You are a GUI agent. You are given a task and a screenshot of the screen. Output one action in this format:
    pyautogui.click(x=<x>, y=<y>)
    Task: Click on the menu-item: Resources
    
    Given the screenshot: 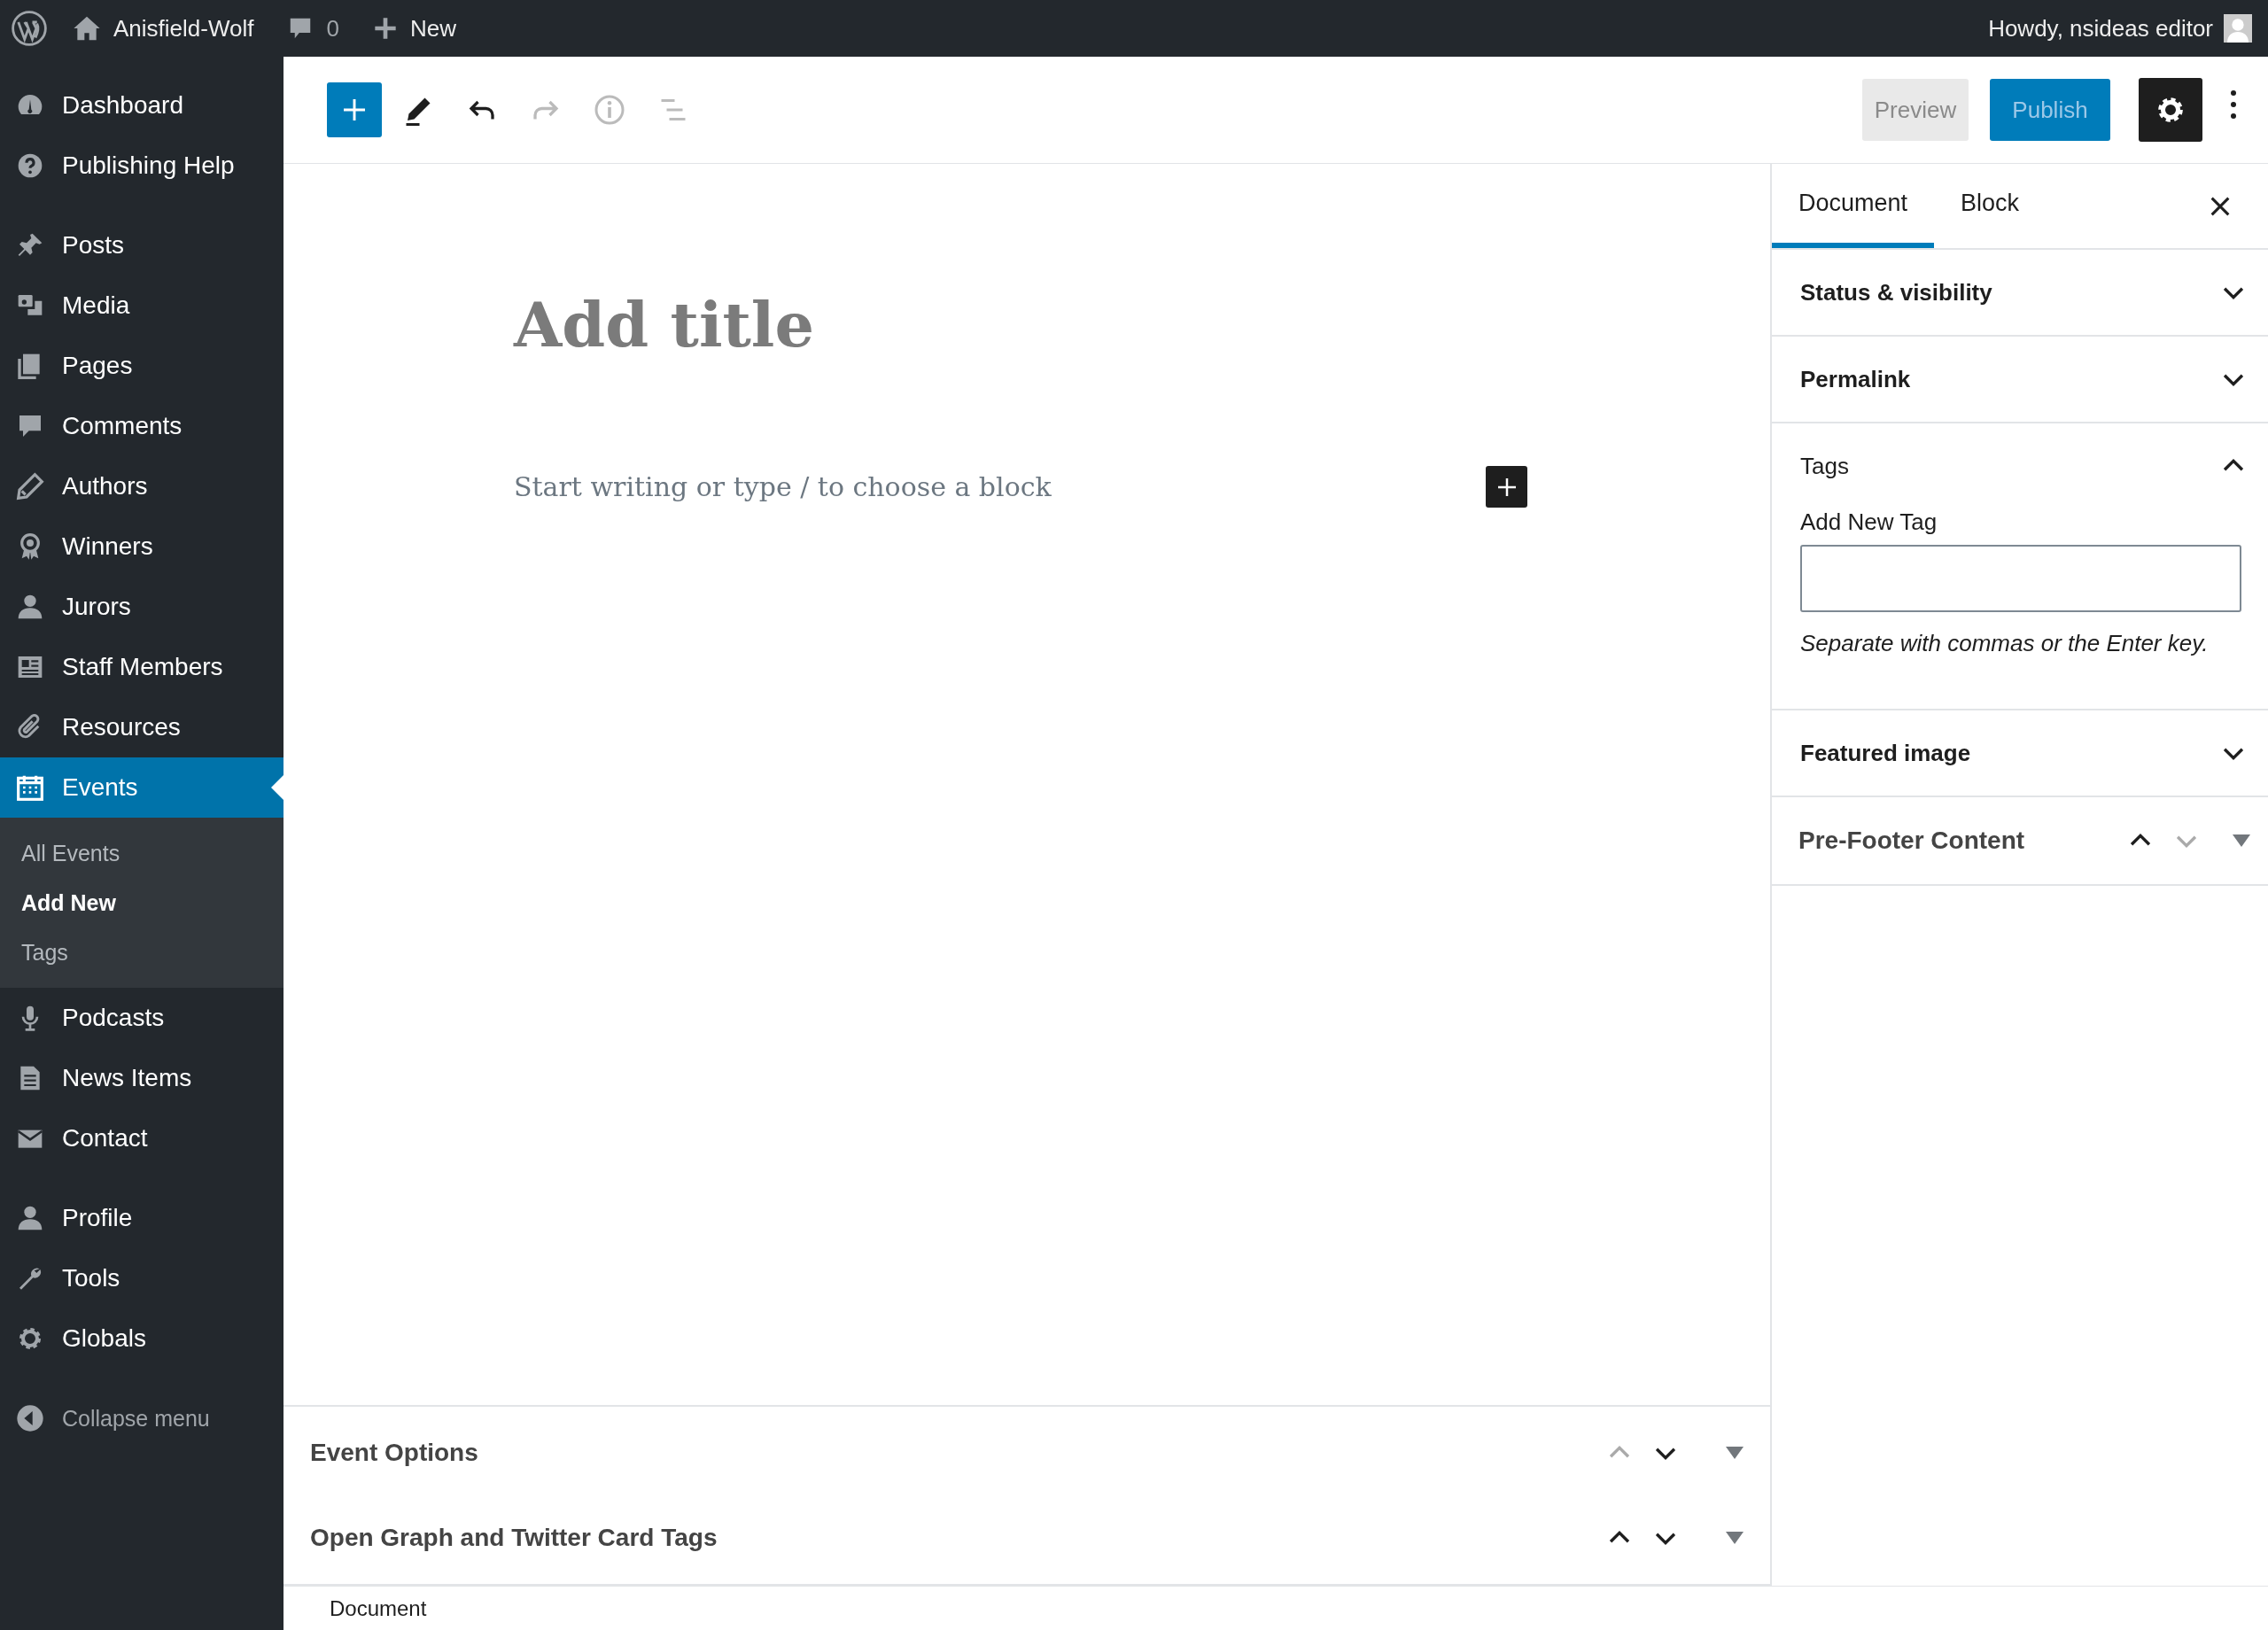 What is the action you would take?
    pyautogui.click(x=142, y=727)
    